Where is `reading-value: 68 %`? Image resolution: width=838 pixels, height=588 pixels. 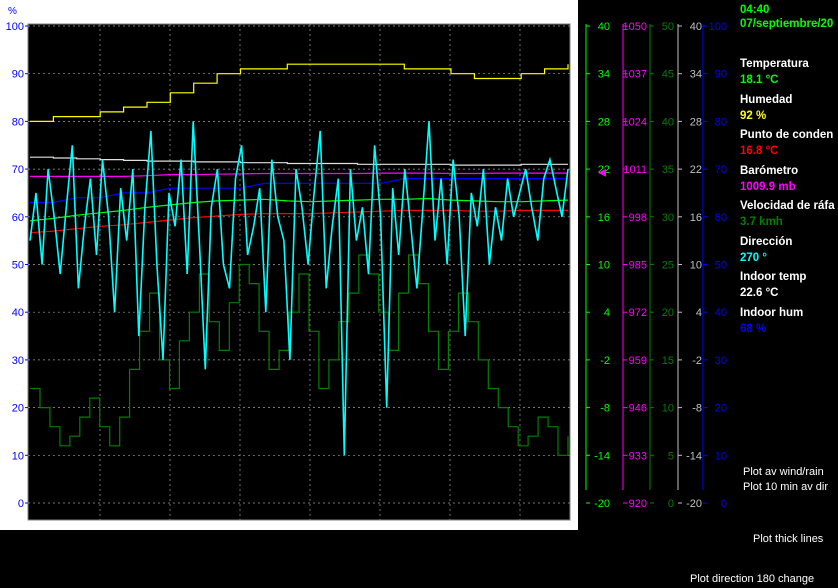 reading-value: 68 % is located at coordinates (753, 328).